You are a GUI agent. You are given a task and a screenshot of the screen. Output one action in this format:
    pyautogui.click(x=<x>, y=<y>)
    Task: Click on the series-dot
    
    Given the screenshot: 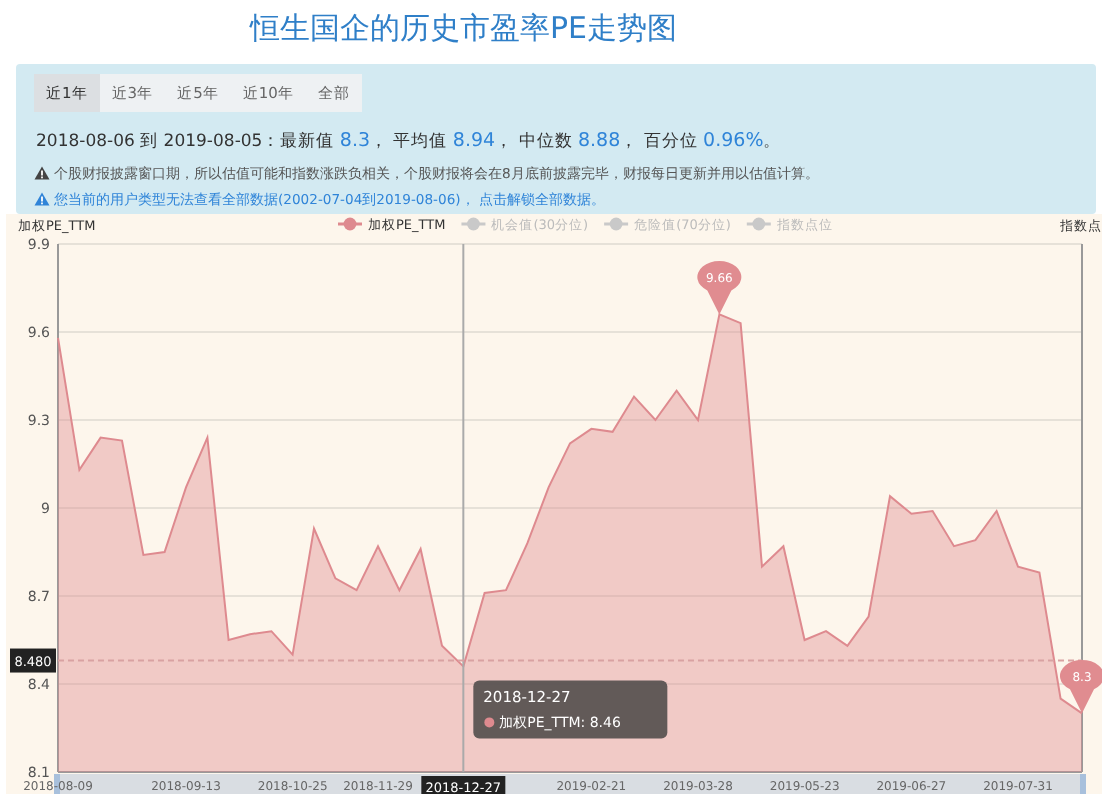 What is the action you would take?
    pyautogui.click(x=489, y=722)
    